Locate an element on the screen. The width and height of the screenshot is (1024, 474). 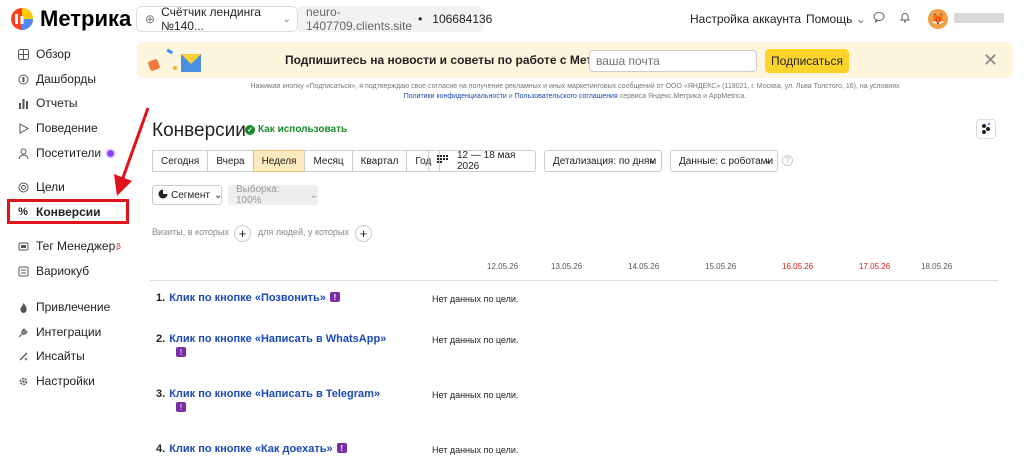
goal-row: 3. Клик по кнопке «Написать в Telegram» is located at coordinates (268, 394).